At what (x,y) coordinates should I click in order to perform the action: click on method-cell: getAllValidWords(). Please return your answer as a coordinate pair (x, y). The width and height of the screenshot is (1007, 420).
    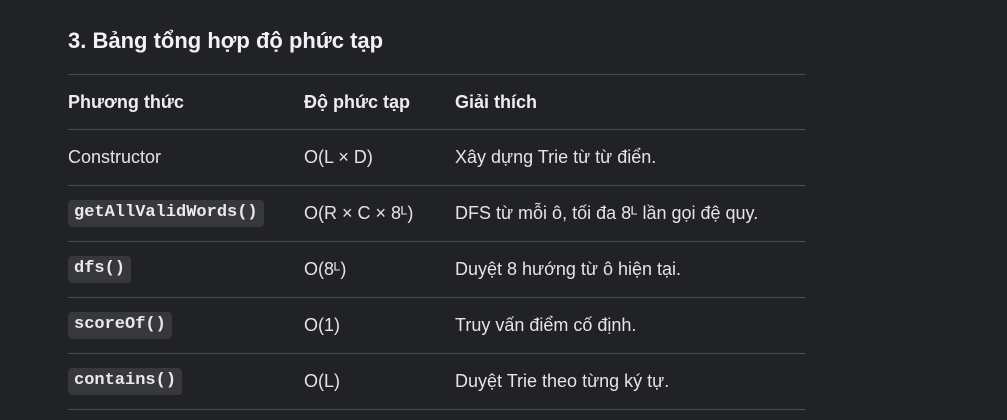
    Looking at the image, I should click on (186, 213).